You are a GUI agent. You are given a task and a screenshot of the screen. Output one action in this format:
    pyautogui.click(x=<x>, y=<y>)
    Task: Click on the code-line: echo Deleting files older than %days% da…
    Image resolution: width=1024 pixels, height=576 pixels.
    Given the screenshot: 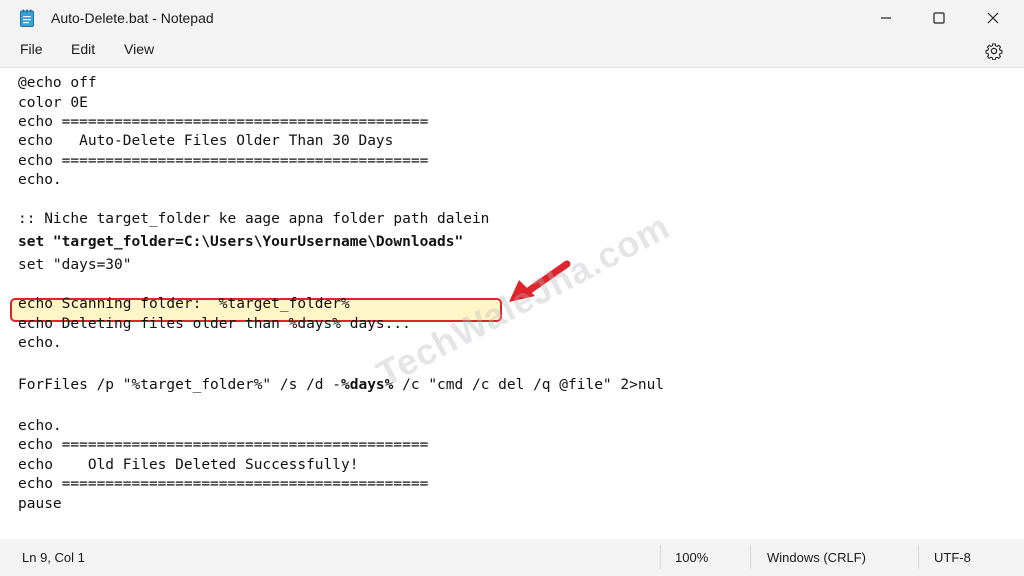 What is the action you would take?
    pyautogui.click(x=214, y=324)
    